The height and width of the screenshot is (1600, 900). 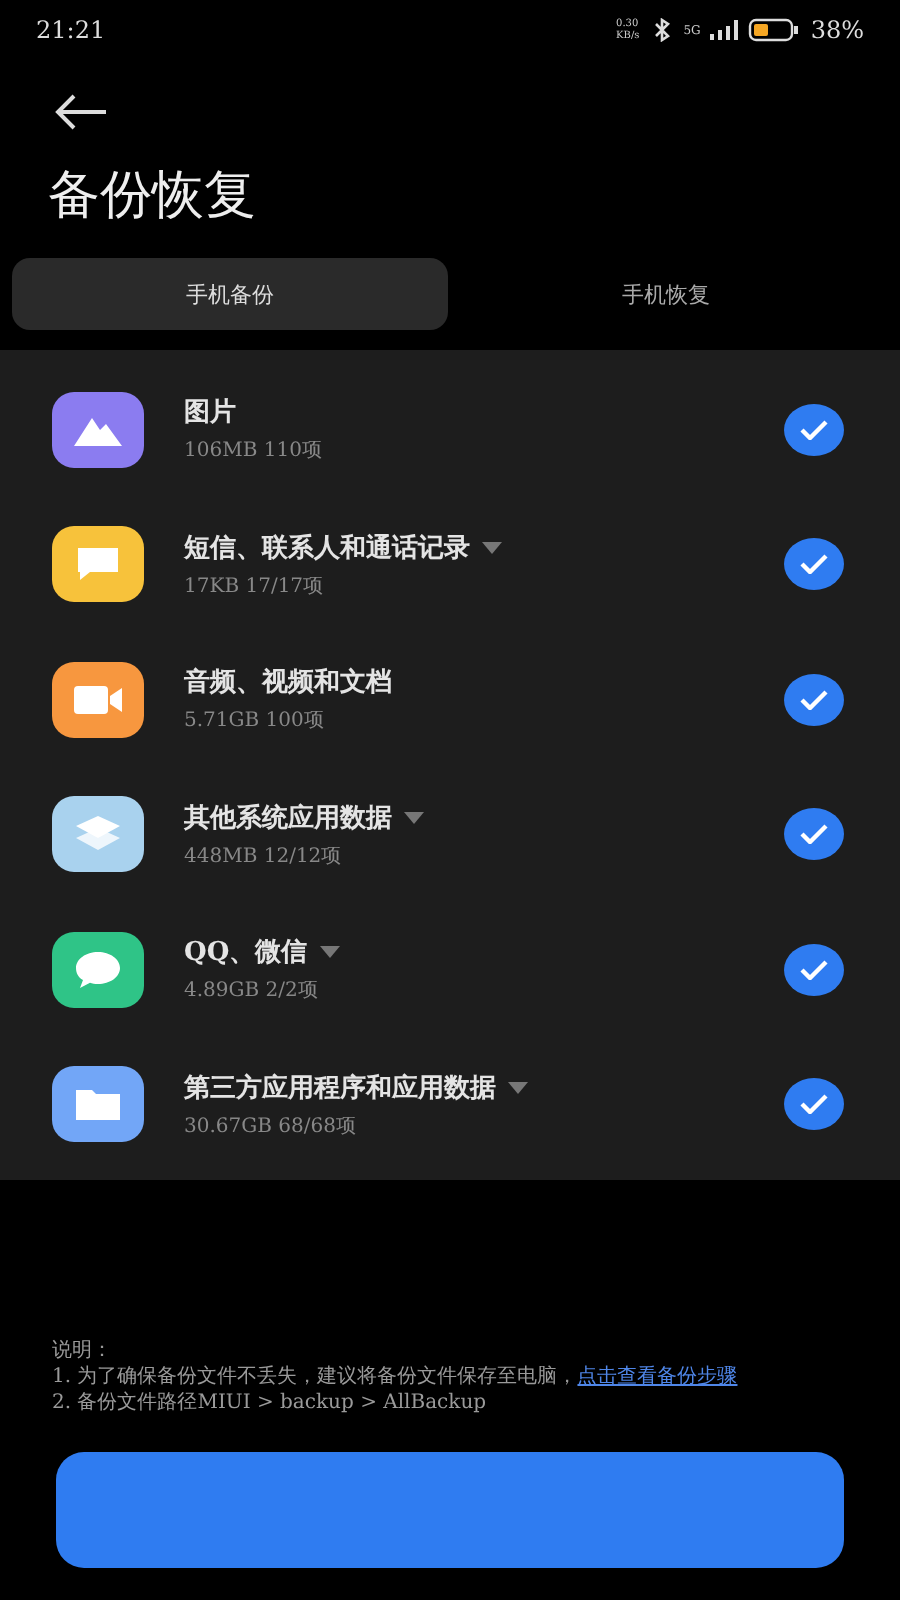 I want to click on page-title: 备份恢复, so click(x=153, y=197).